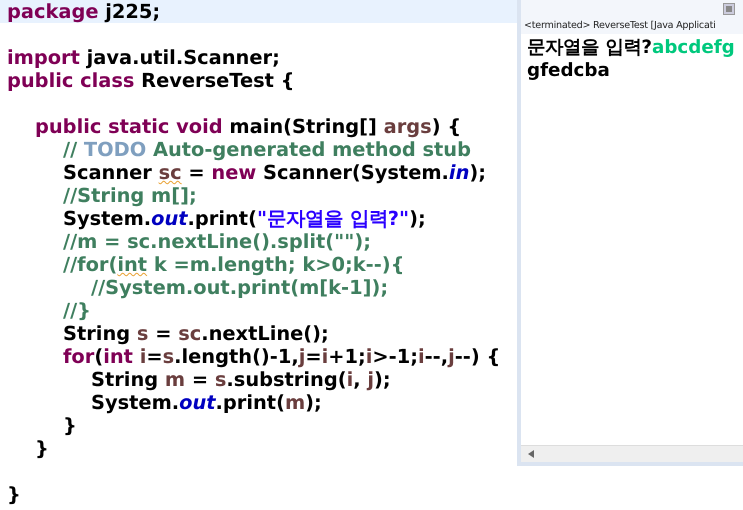 The height and width of the screenshot is (510, 743). Describe the element at coordinates (395, 356) in the screenshot. I see `code-text: >-1;` at that location.